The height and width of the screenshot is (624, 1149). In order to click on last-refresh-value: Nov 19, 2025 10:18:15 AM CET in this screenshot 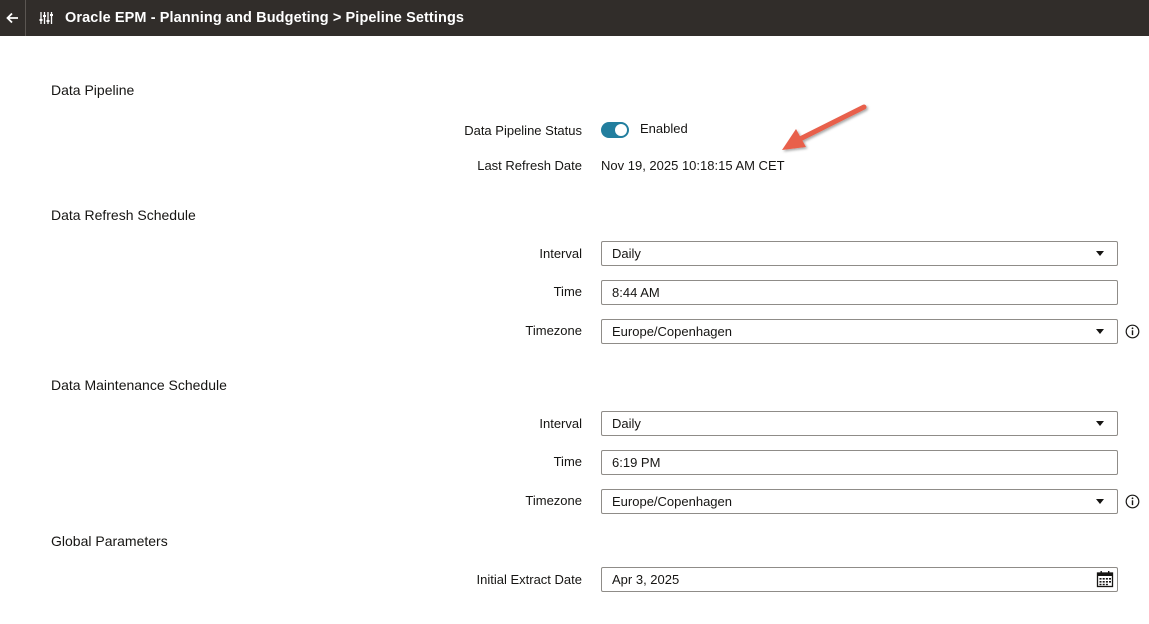, I will do `click(693, 165)`.